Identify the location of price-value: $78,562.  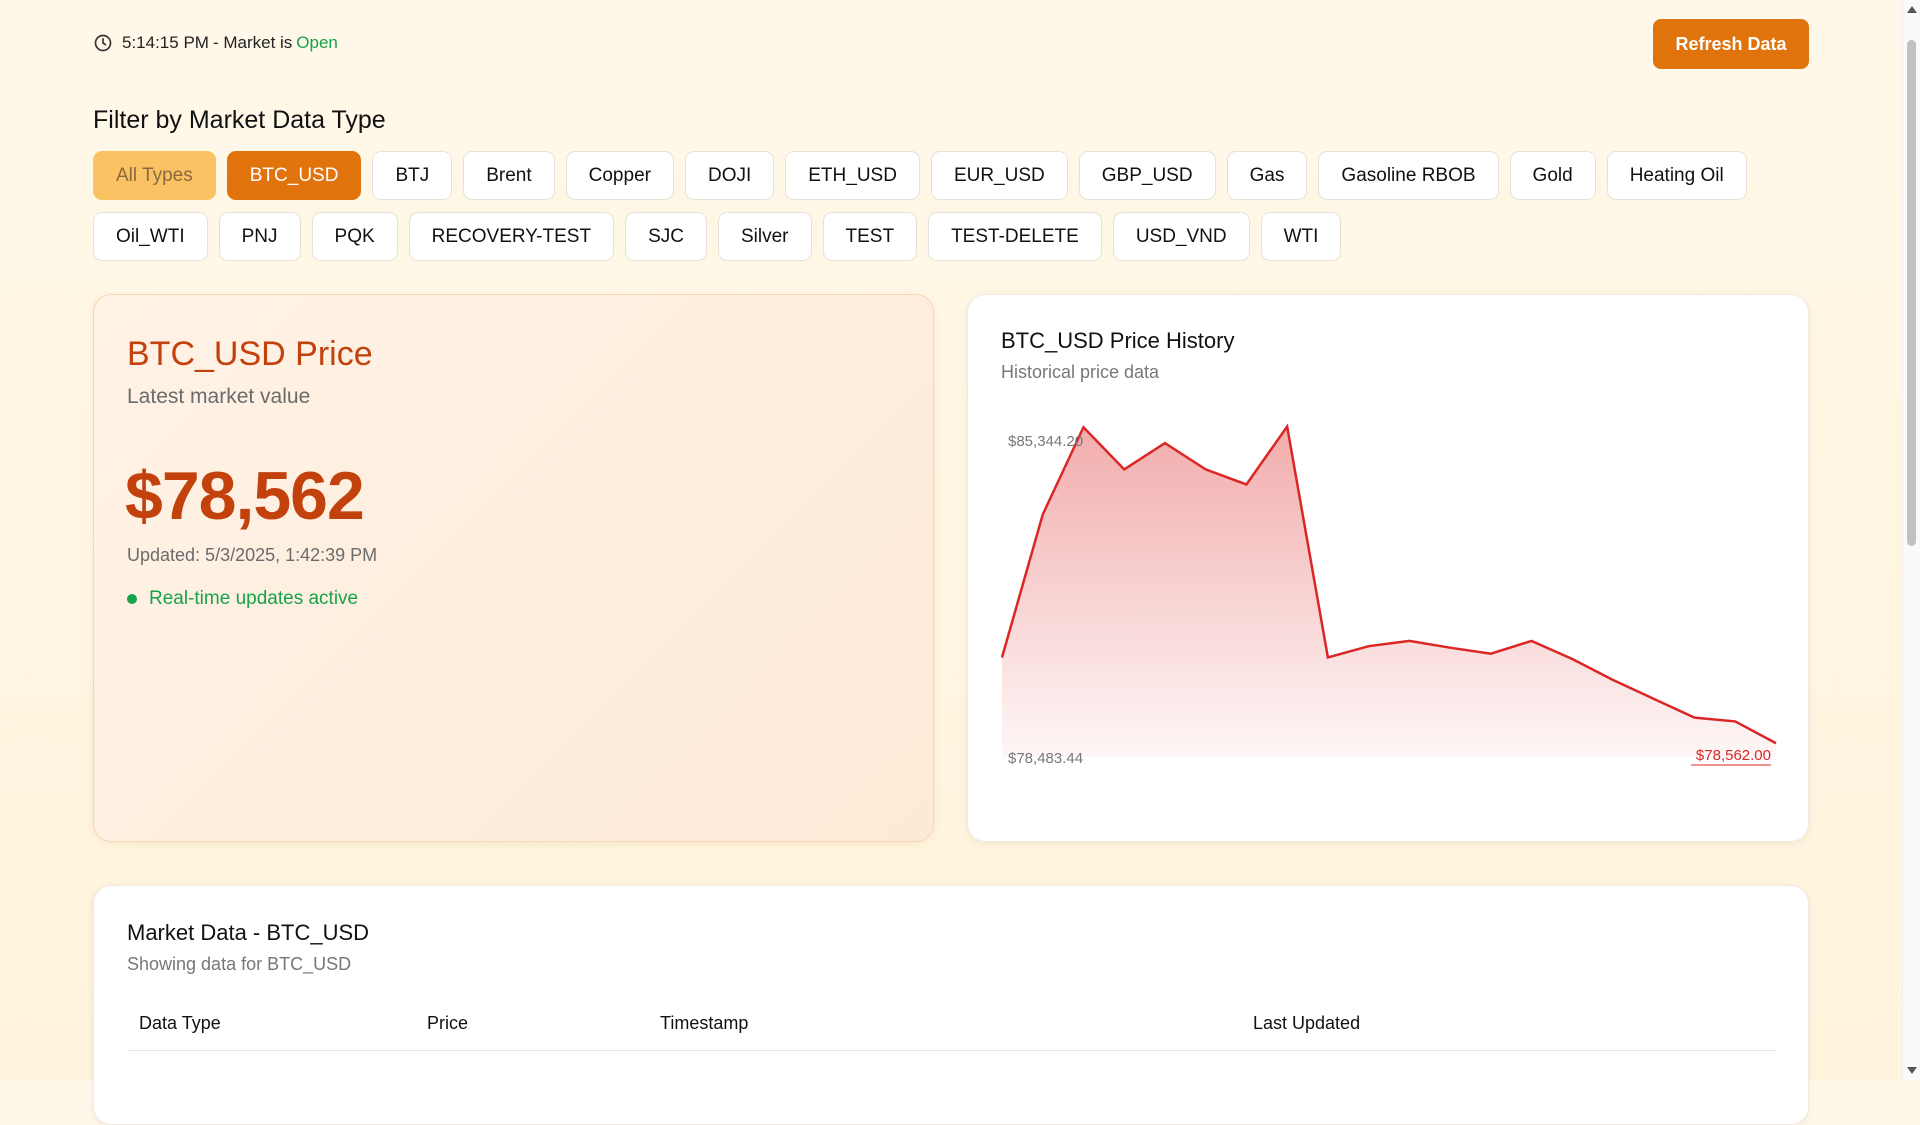
(245, 496).